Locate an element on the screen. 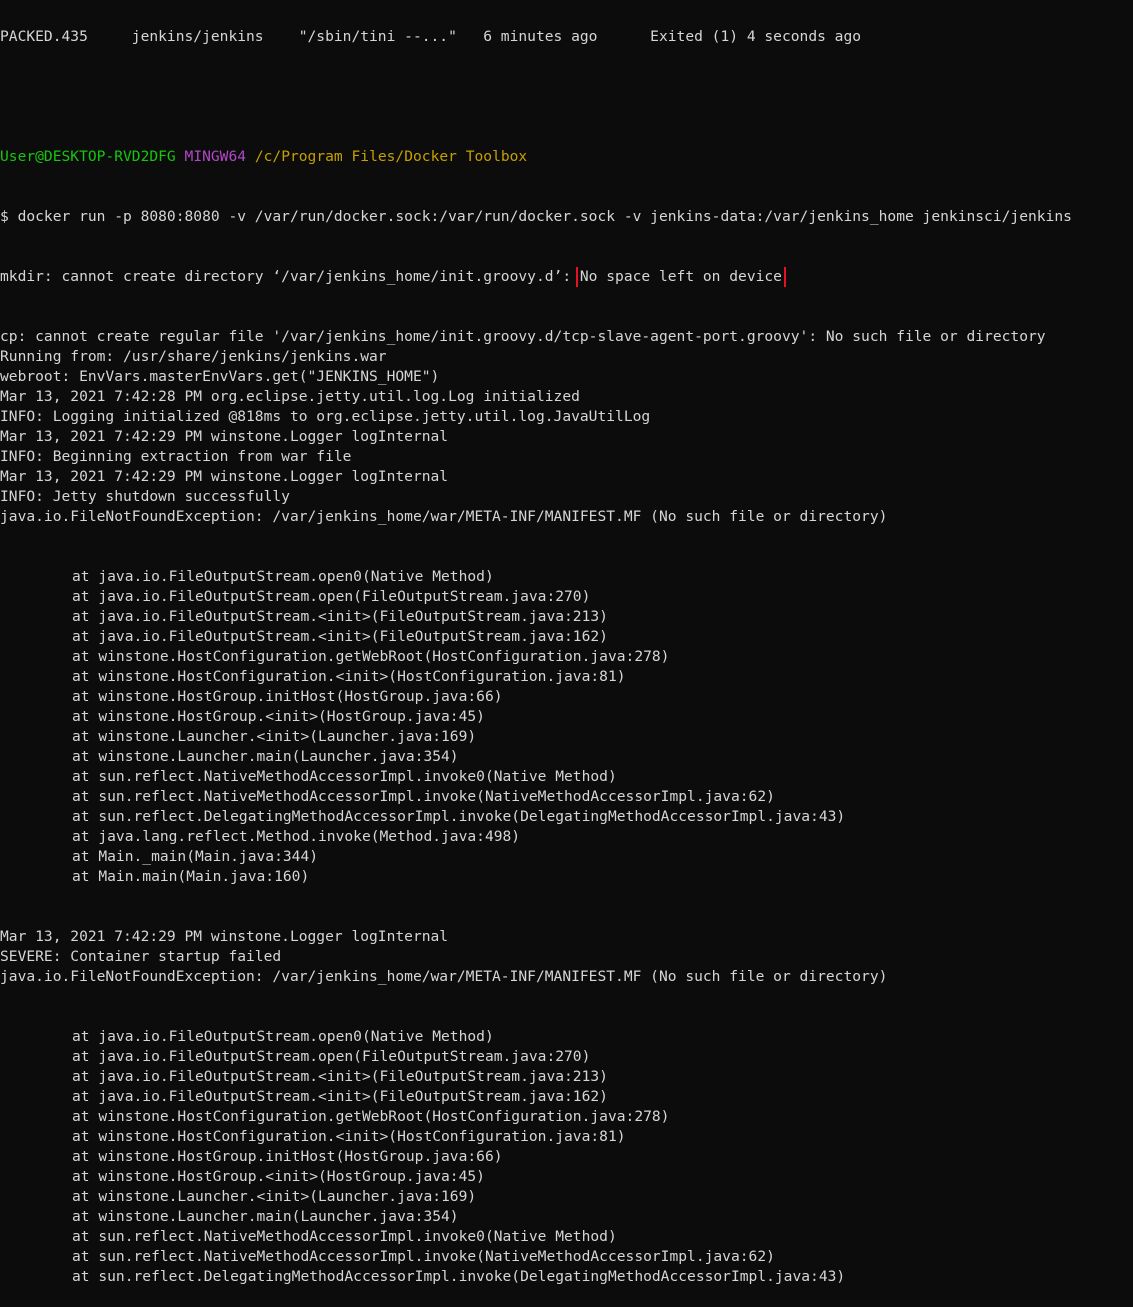 This screenshot has width=1133, height=1307. stack-frame-line: at Main._main(Main.java:344) is located at coordinates (566, 857).